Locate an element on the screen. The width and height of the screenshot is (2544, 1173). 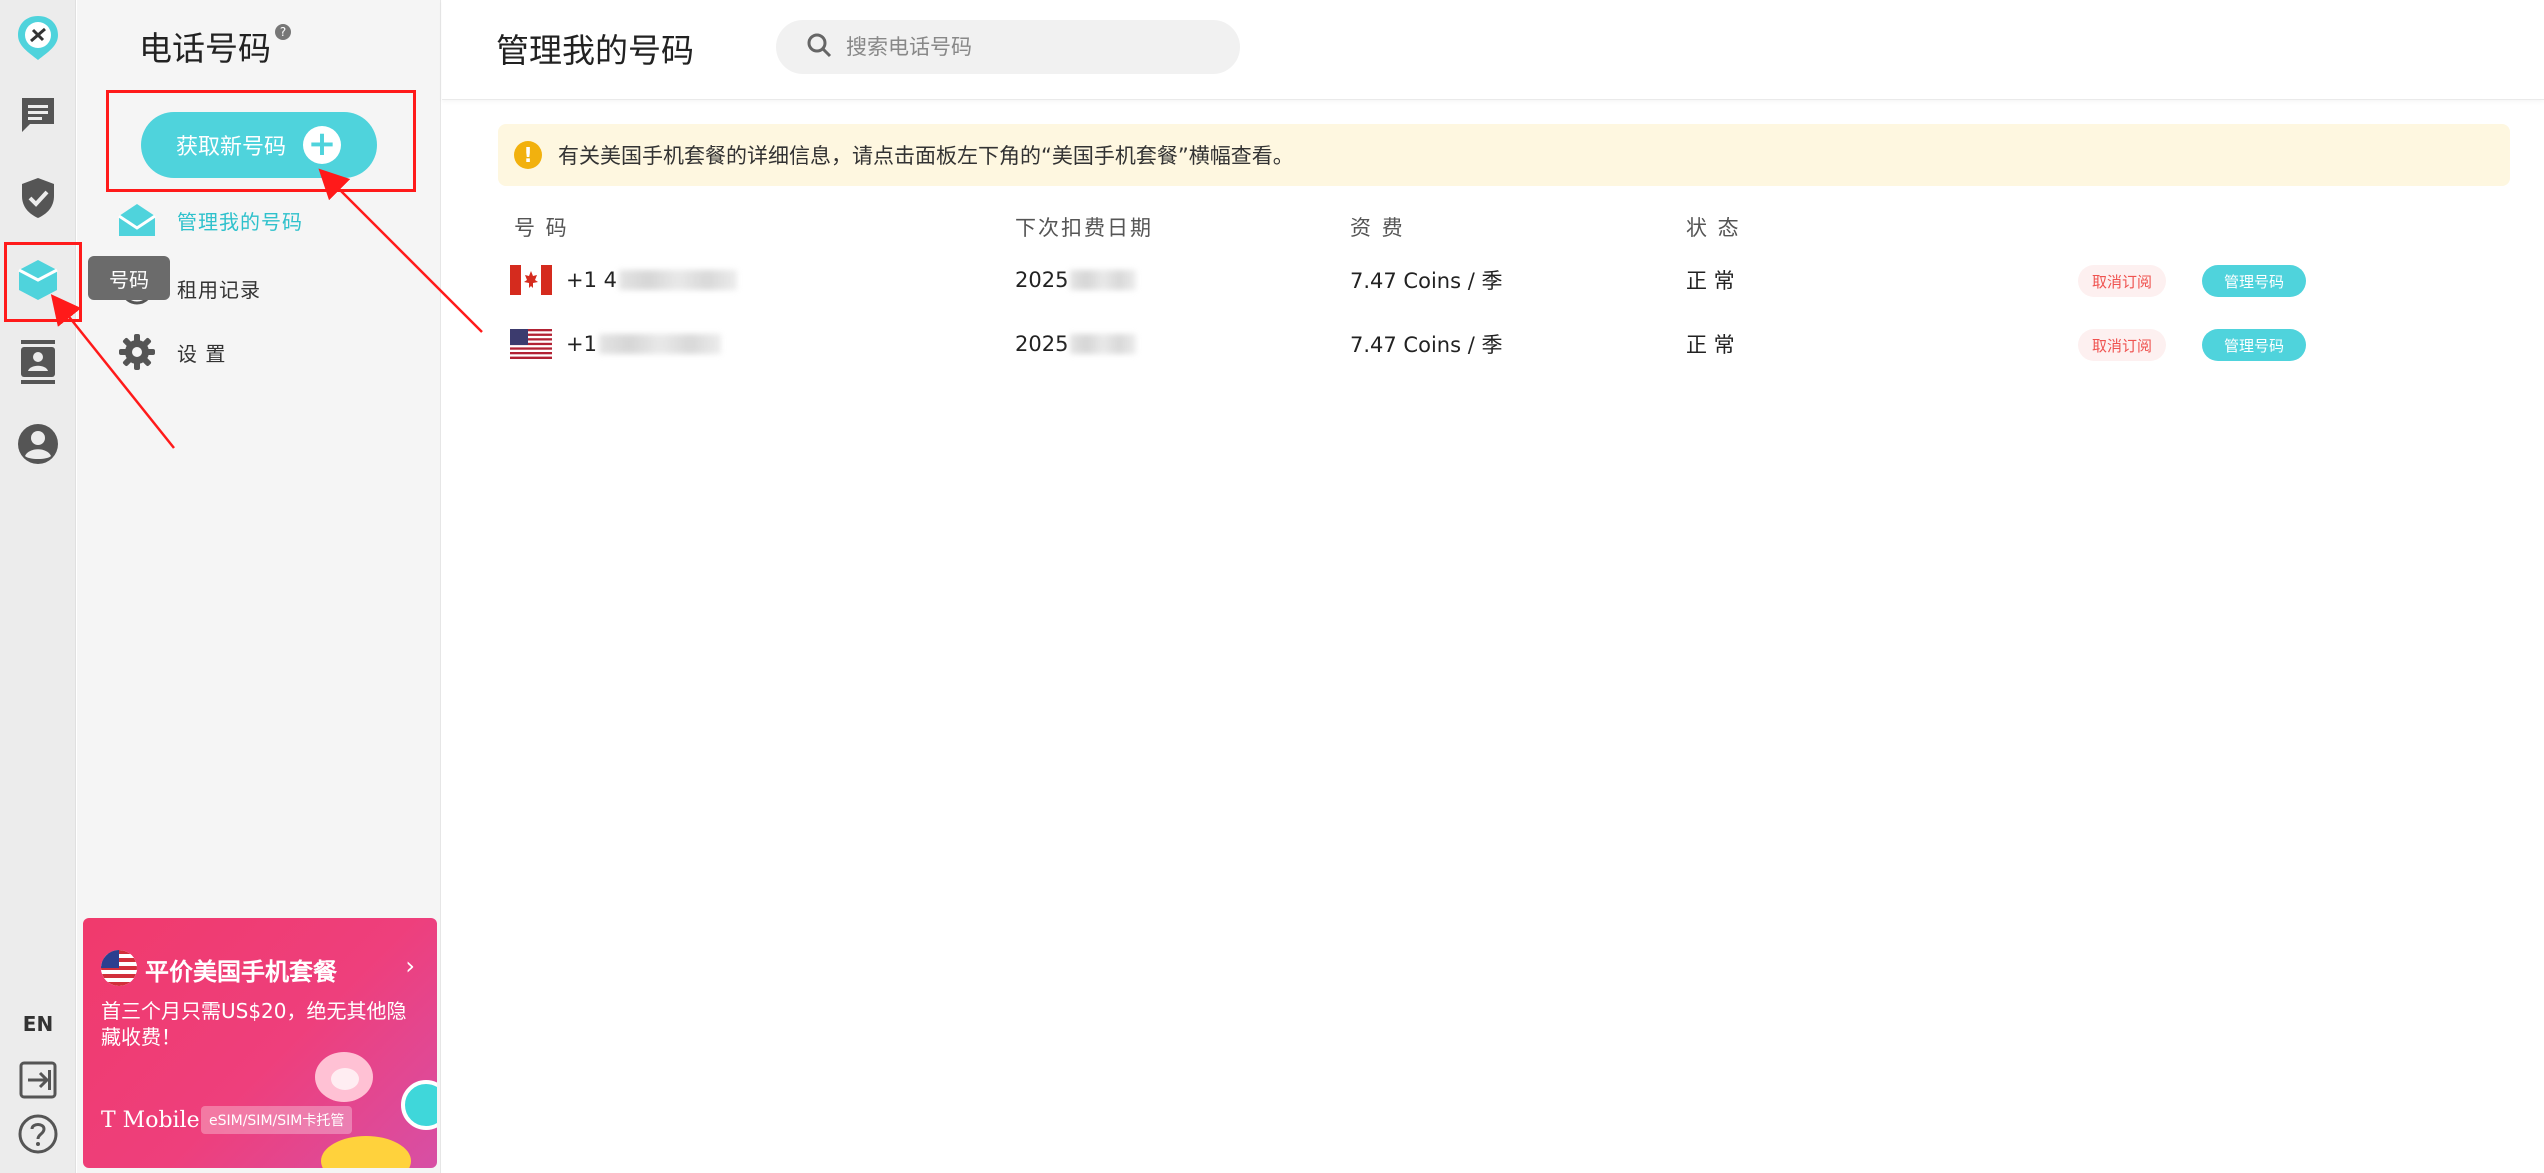
number-cell: +1 is located at coordinates (615, 344).